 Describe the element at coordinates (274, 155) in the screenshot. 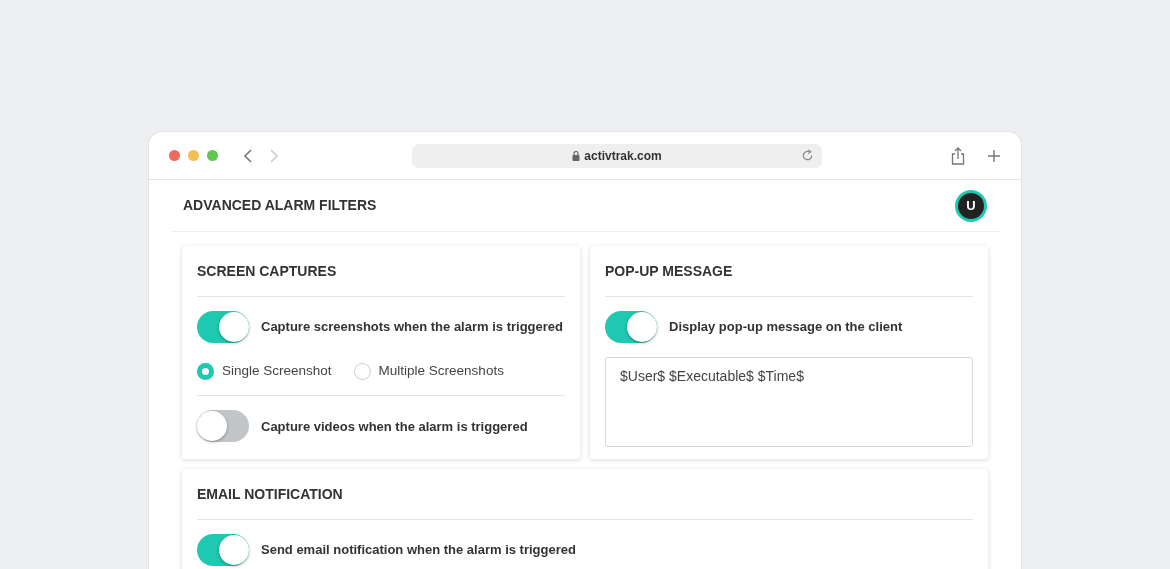

I see `forward-icon` at that location.